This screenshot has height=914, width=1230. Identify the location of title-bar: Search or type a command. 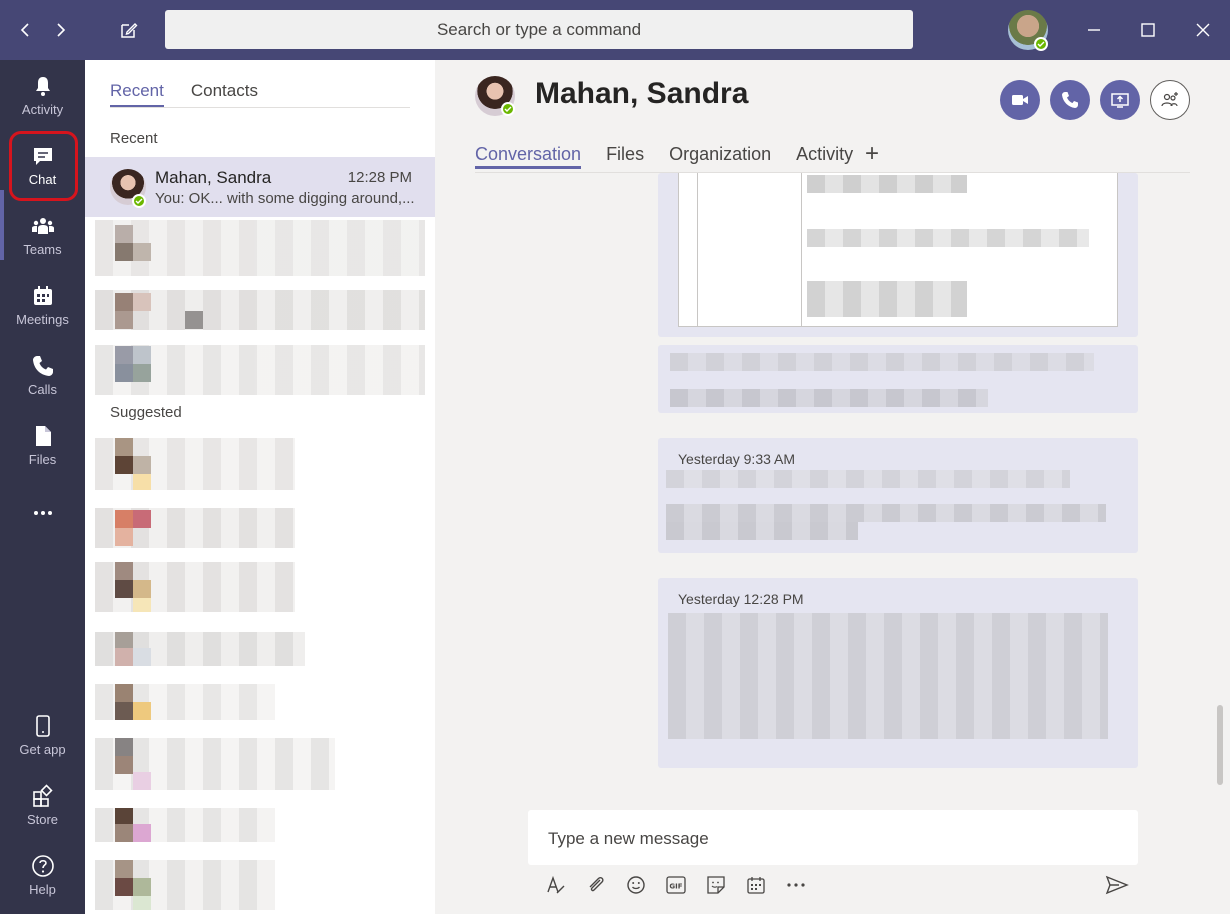
(615, 30).